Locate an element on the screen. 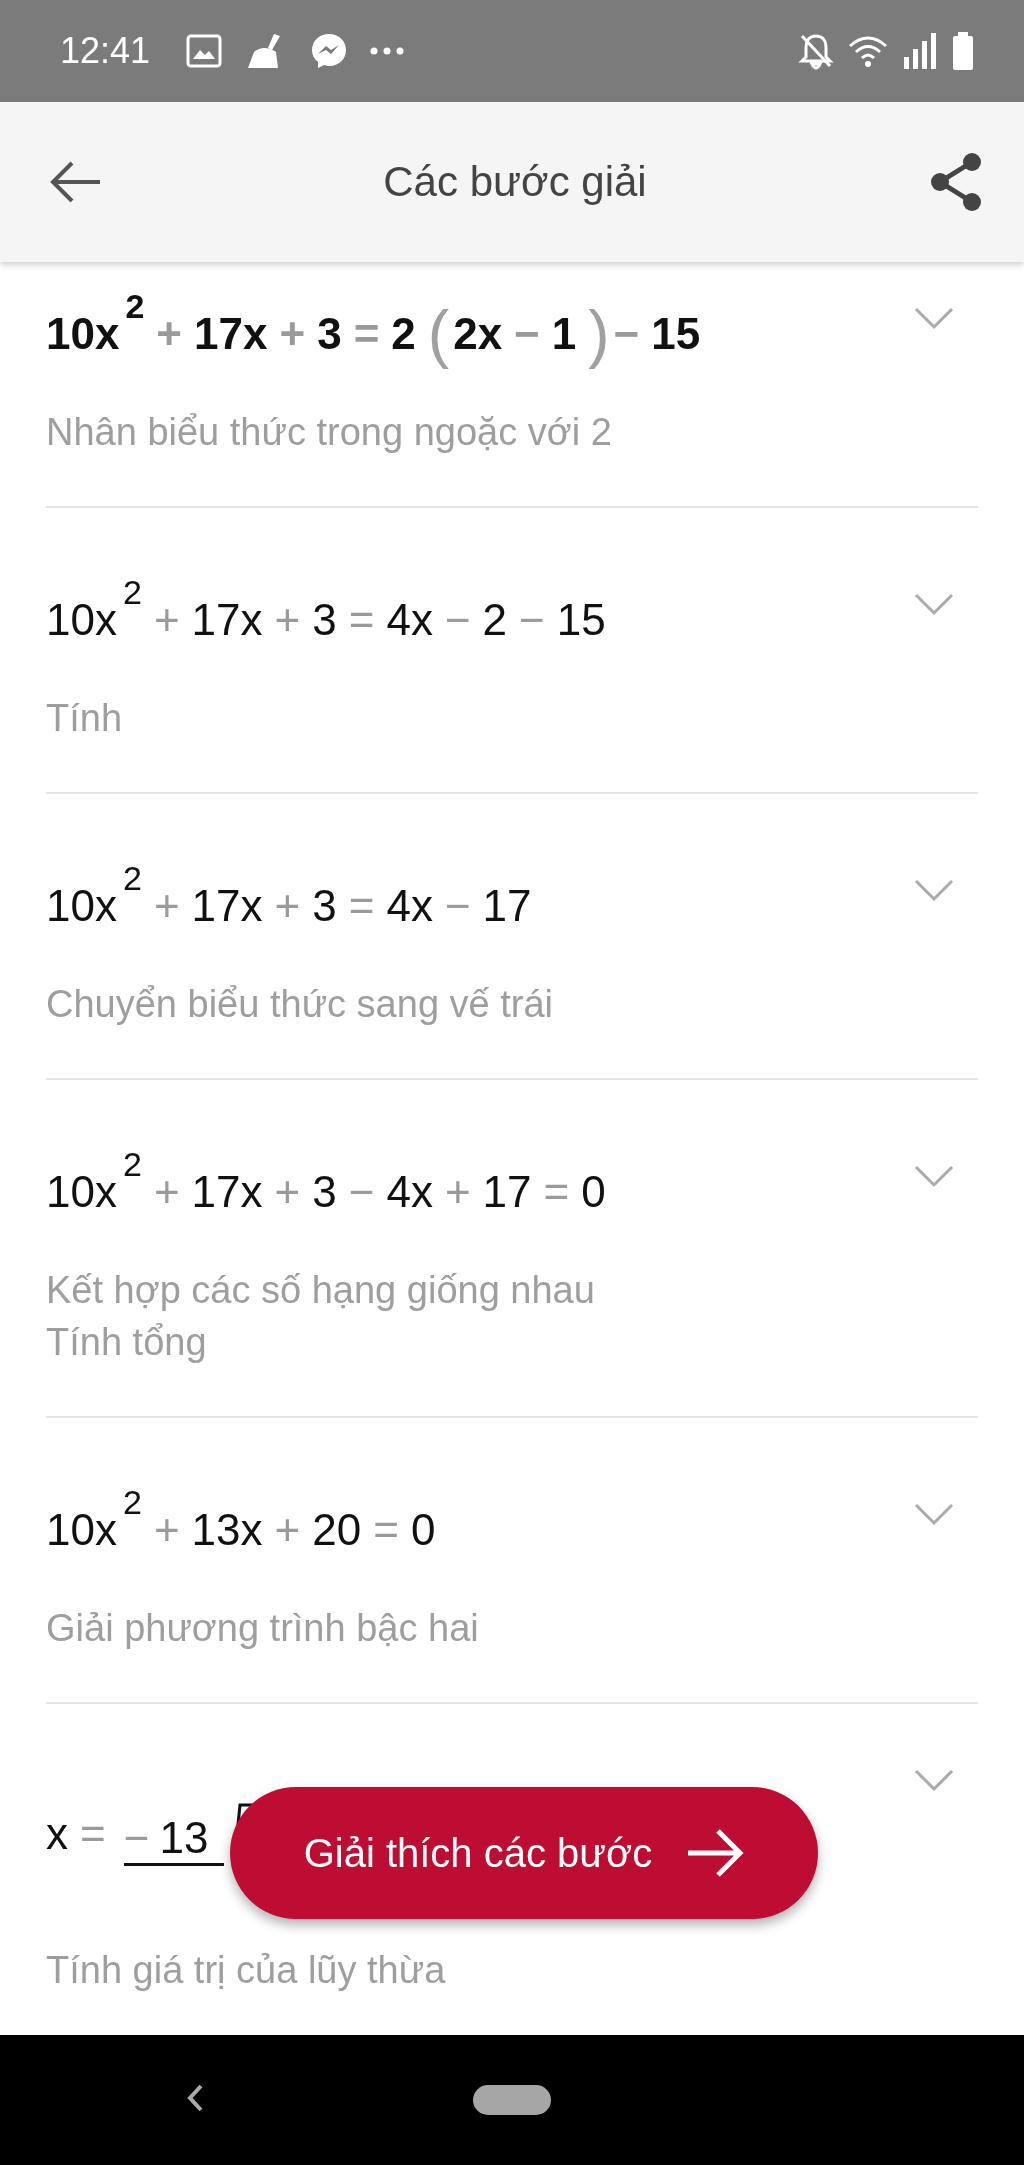 The image size is (1024, 2165). parenthesis: ) is located at coordinates (599, 334).